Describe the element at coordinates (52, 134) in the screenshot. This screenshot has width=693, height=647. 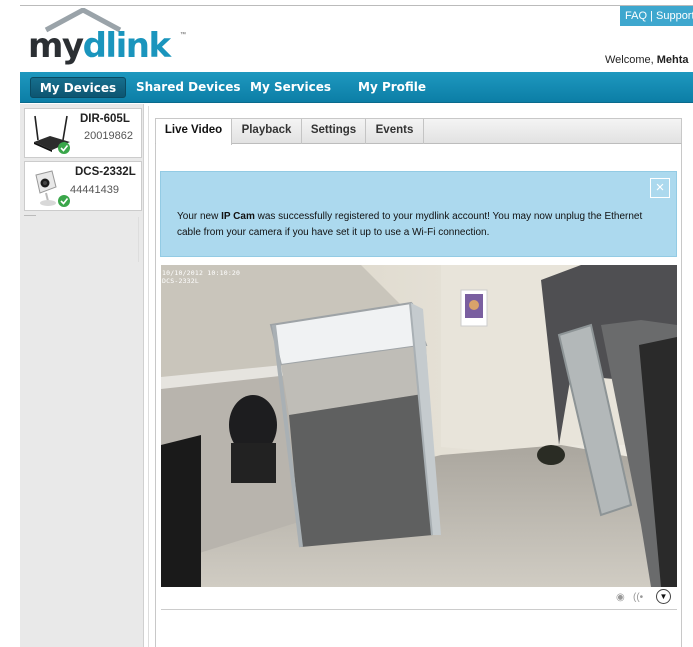
I see `router-icon` at that location.